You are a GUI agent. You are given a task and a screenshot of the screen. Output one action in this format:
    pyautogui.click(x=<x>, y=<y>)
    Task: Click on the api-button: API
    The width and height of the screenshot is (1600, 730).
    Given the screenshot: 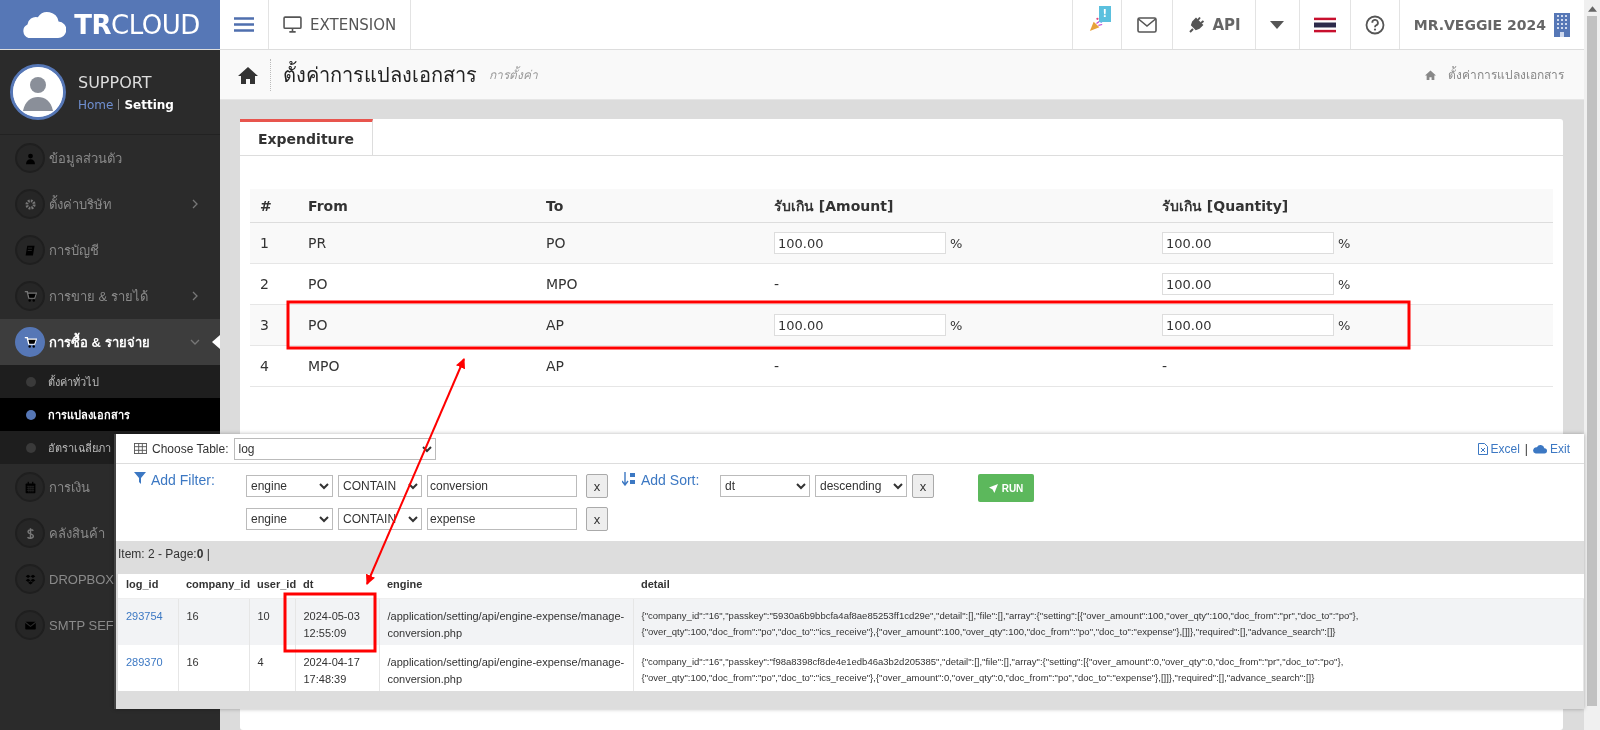 What is the action you would take?
    pyautogui.click(x=1213, y=24)
    